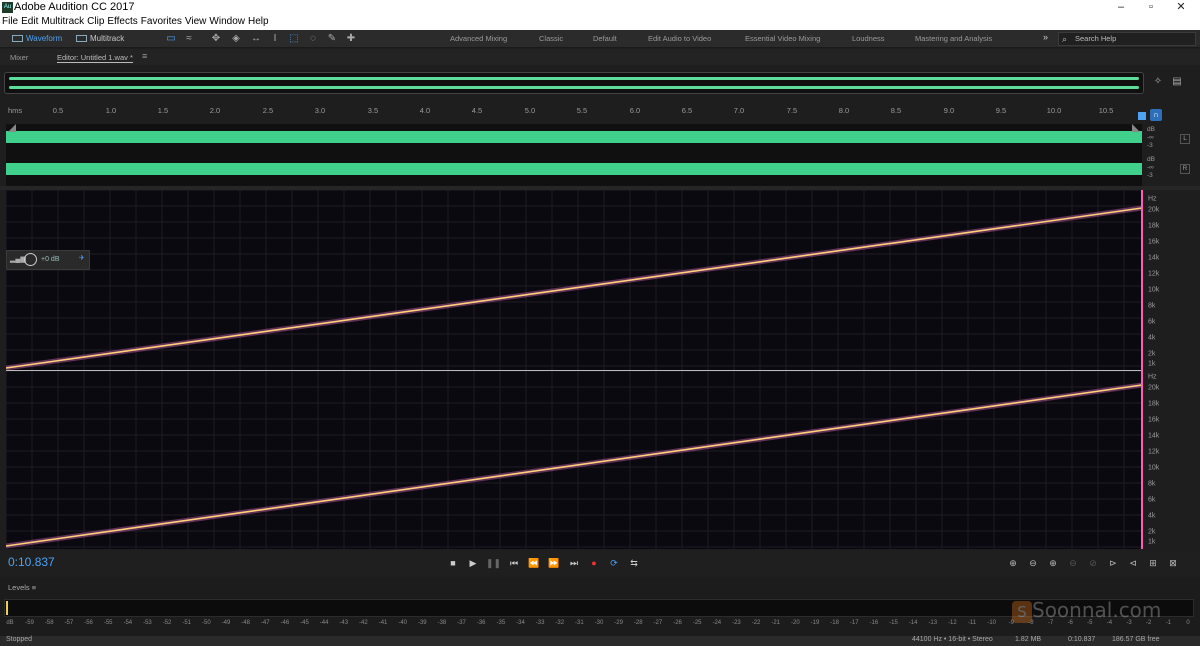  What do you see at coordinates (1151, 8) in the screenshot?
I see `maximize-button: ▫` at bounding box center [1151, 8].